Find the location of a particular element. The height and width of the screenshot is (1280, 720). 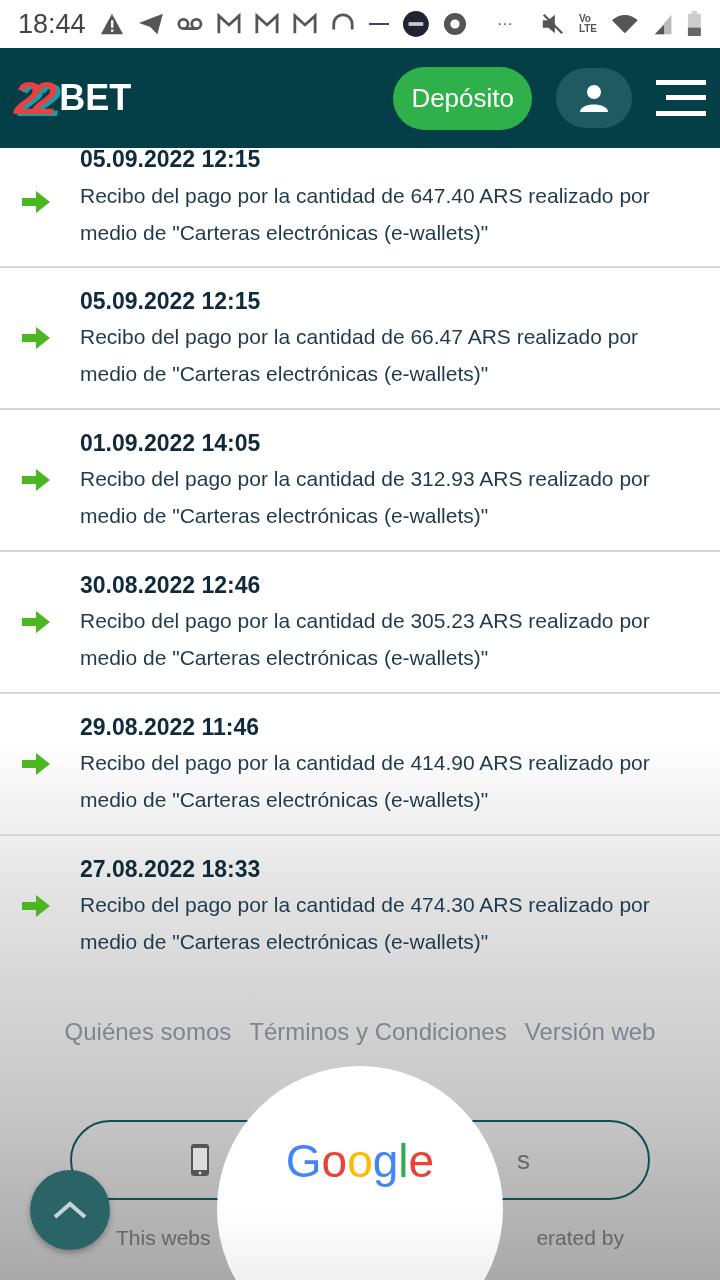

transaction-date: 30.08.2022 12:46 is located at coordinates (171, 585).